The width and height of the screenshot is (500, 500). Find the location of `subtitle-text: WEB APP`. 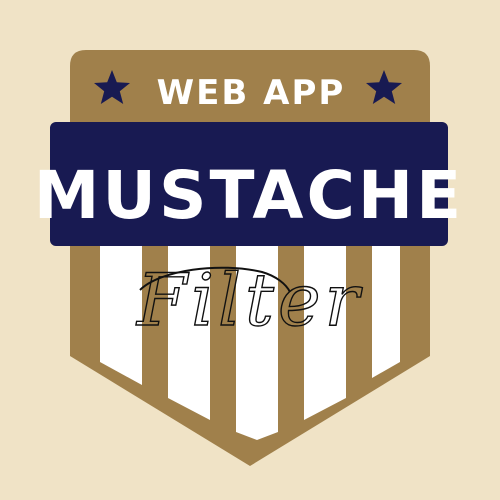

subtitle-text: WEB APP is located at coordinates (251, 93).